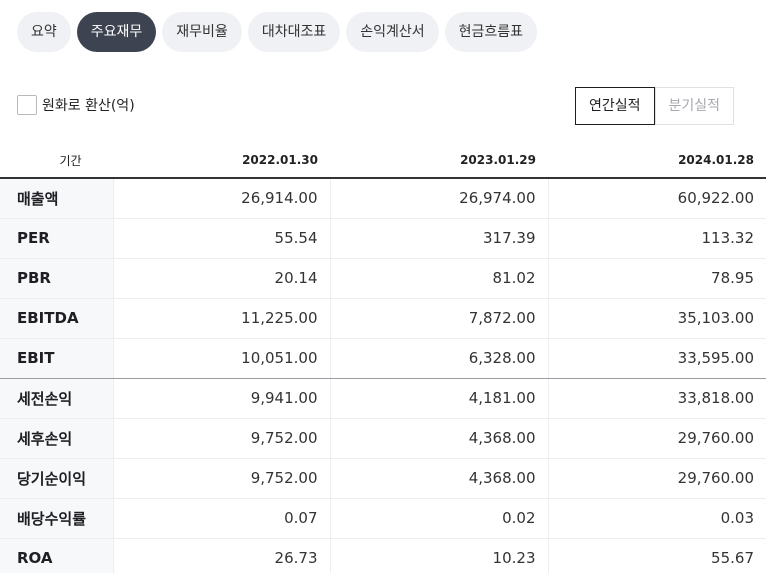  Describe the element at coordinates (656, 318) in the screenshot. I see `table-cell: 35,103.00` at that location.